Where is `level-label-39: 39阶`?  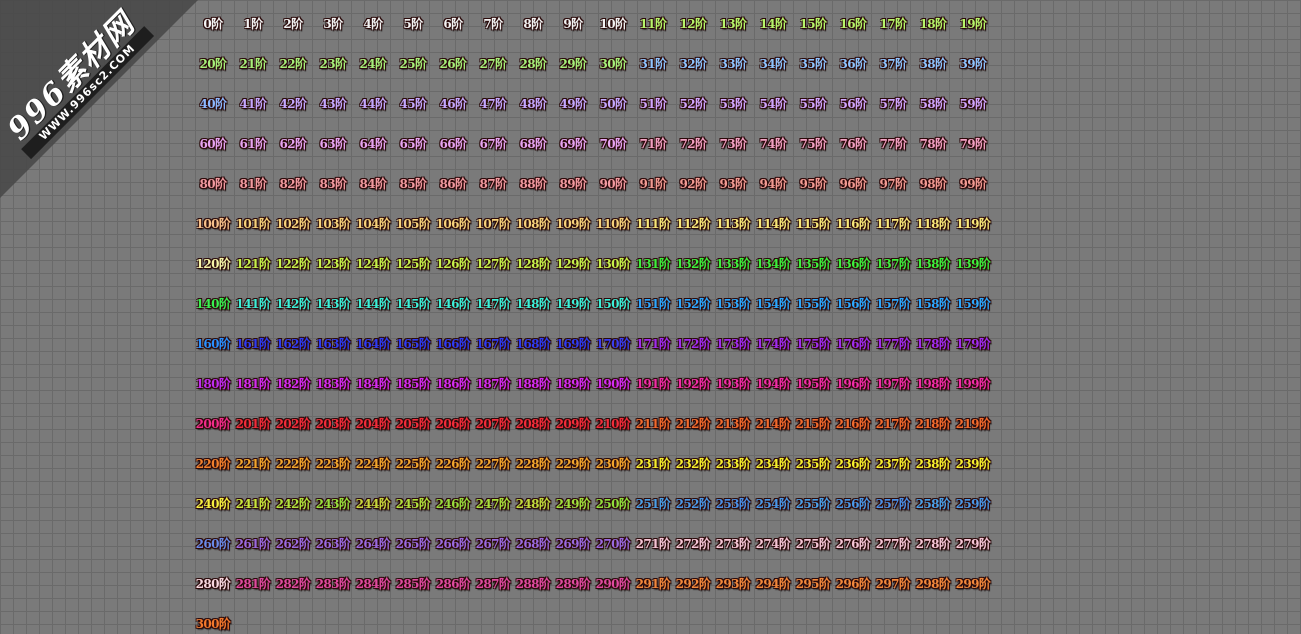
level-label-39: 39阶 is located at coordinates (973, 64).